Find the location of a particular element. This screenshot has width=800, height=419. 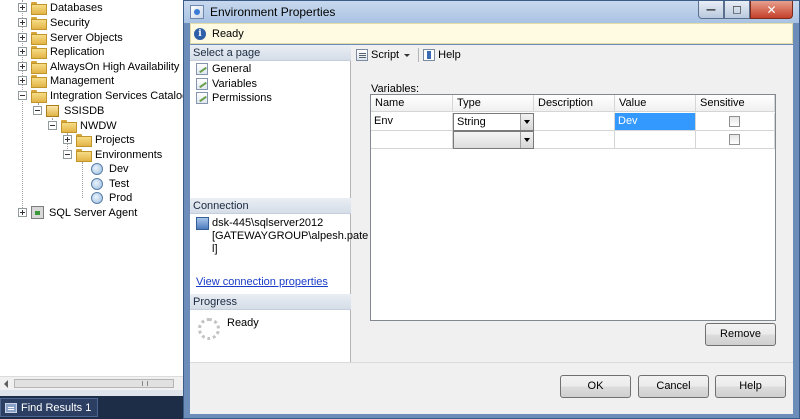

dialog-button-bar: OK Cancel Help is located at coordinates (491, 388).